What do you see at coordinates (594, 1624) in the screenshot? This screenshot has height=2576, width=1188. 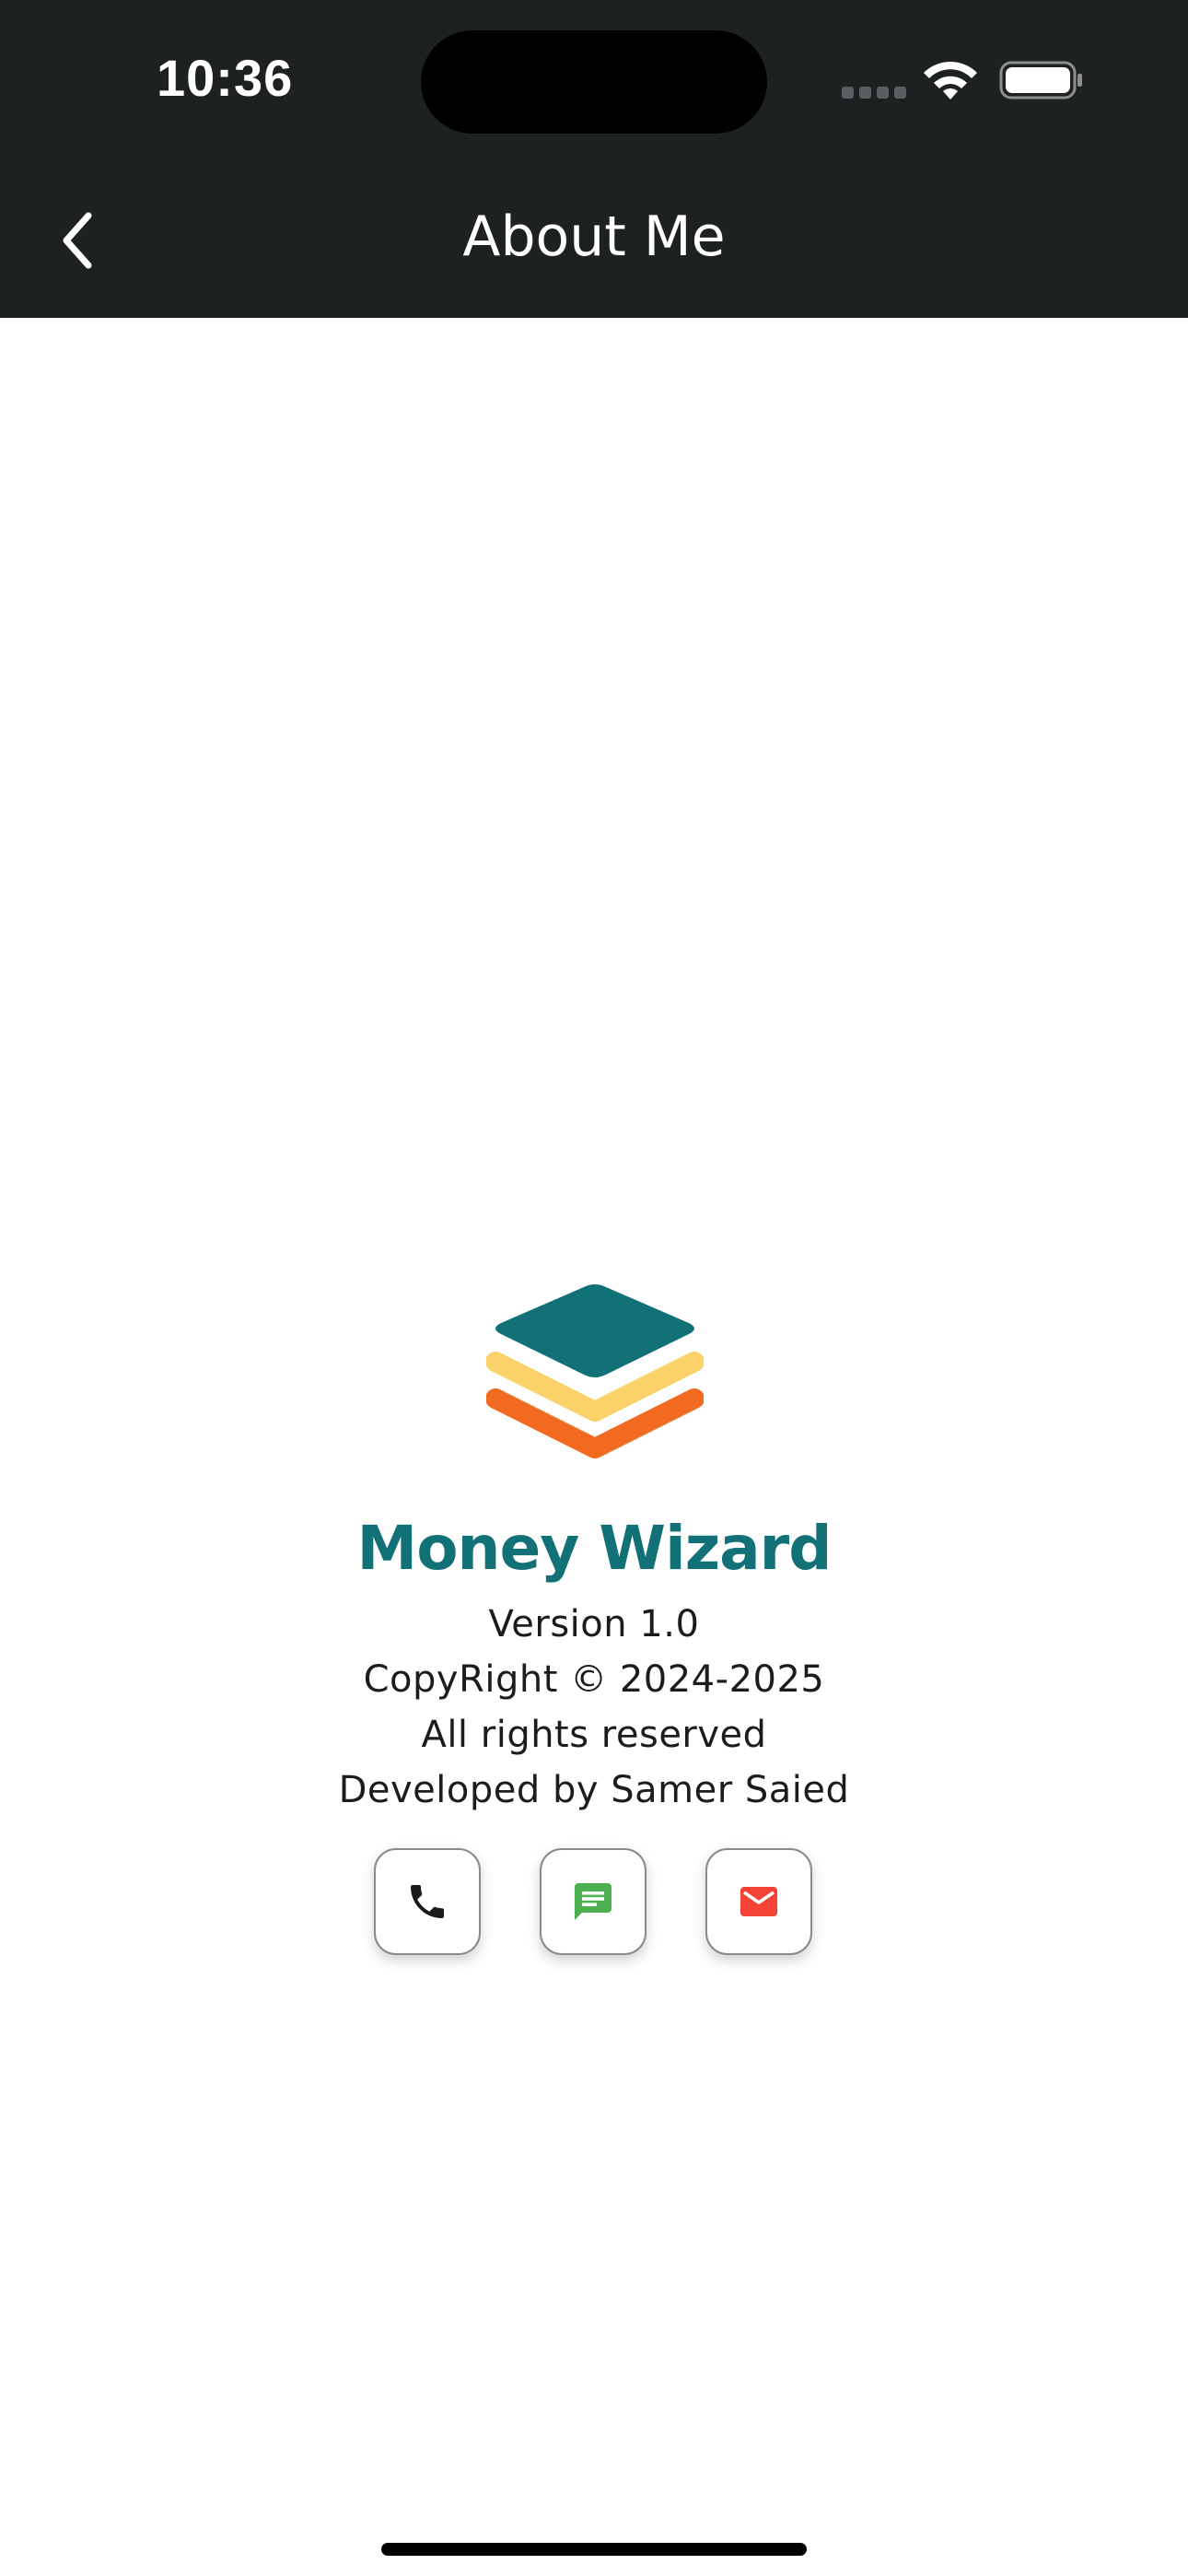 I see `version-text: Version 1.0` at bounding box center [594, 1624].